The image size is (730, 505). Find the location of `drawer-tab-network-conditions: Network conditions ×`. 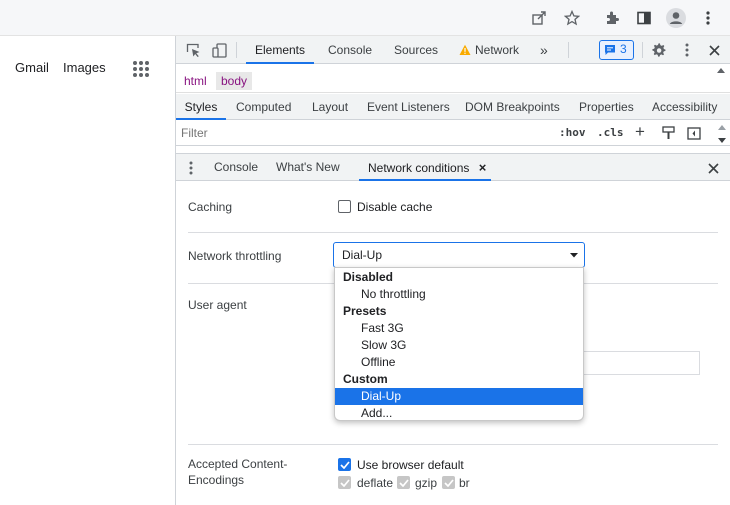

drawer-tab-network-conditions: Network conditions × is located at coordinates (425, 167).